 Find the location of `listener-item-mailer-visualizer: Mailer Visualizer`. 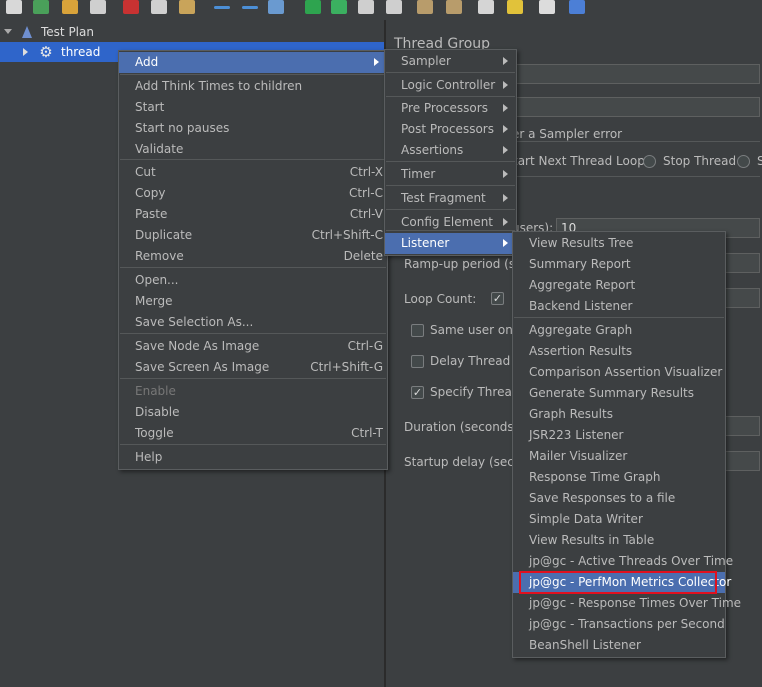

listener-item-mailer-visualizer: Mailer Visualizer is located at coordinates (619, 456).